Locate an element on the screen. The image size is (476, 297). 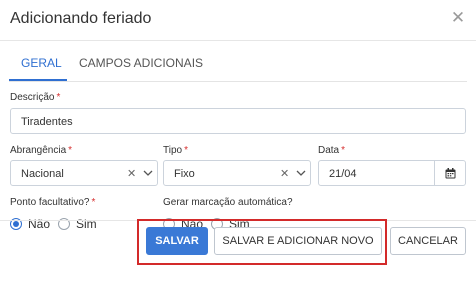
tab-campos-adicionais: CAMPOS ADICIONAIS is located at coordinates (141, 63).